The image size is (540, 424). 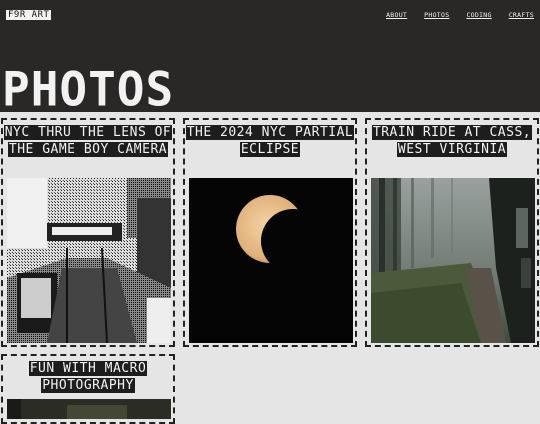 I want to click on nav-link-photos: PHOTOS, so click(x=436, y=15).